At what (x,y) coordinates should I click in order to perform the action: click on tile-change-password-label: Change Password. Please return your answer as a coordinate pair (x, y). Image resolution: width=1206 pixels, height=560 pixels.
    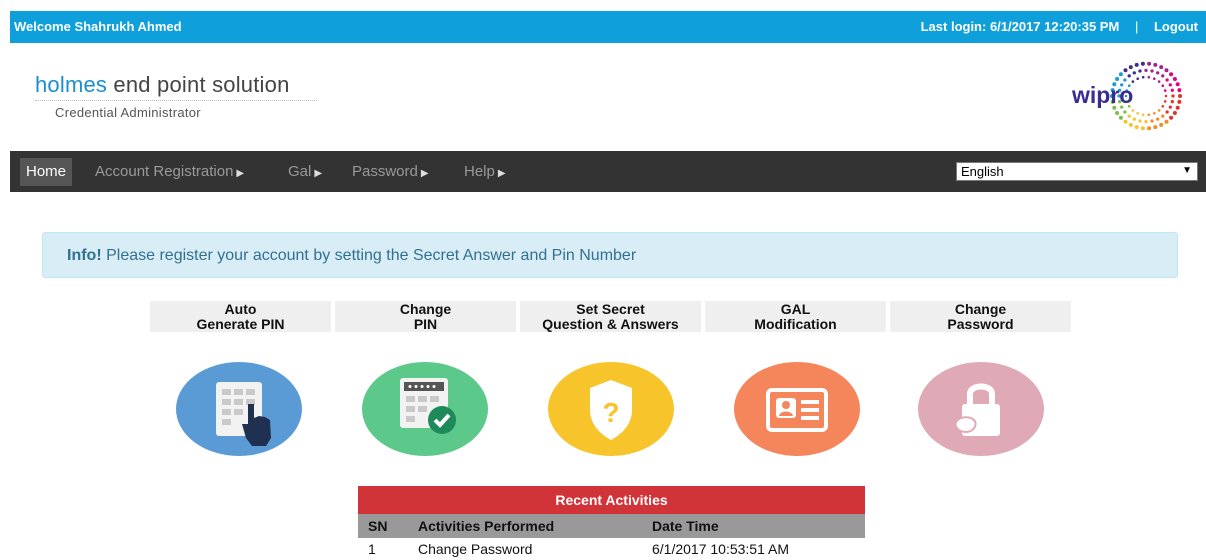
    Looking at the image, I should click on (980, 316).